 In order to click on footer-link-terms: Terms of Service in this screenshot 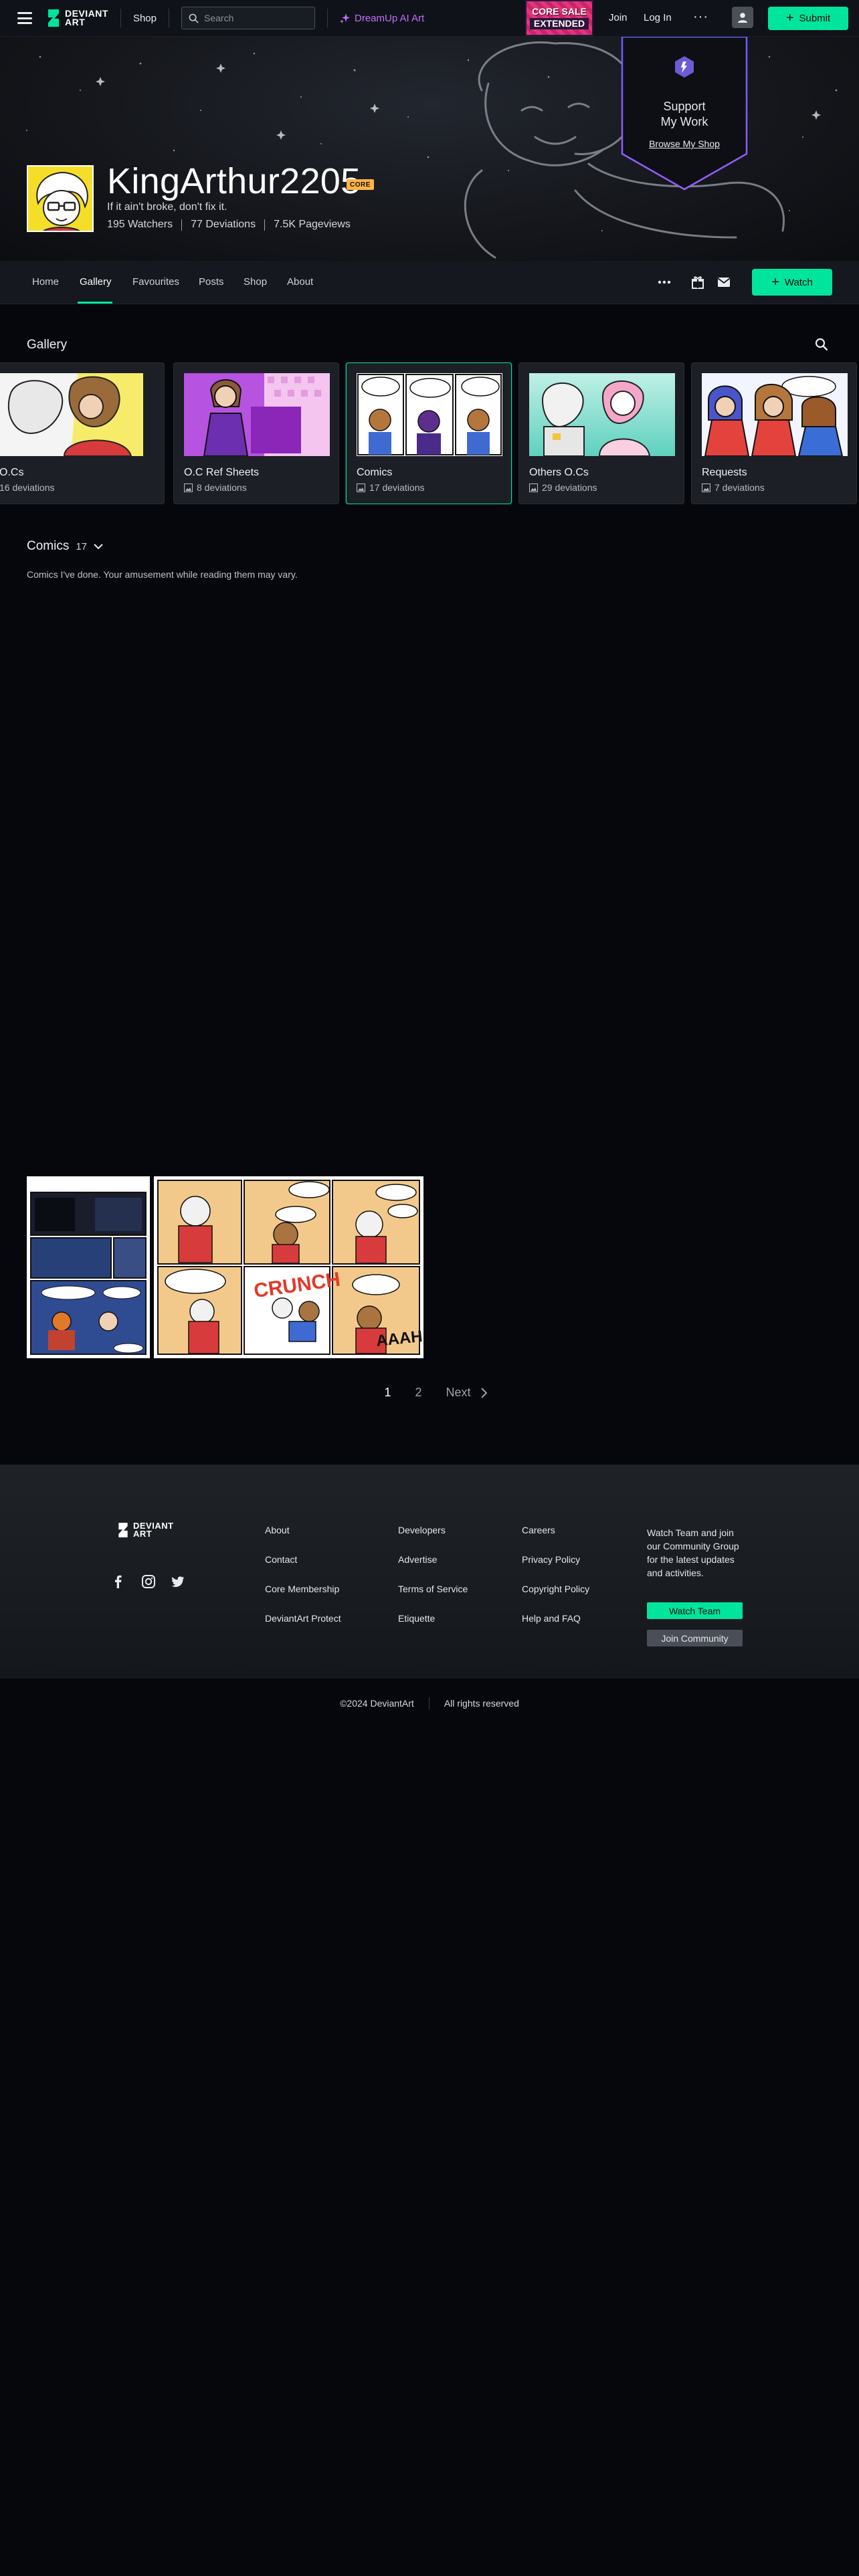, I will do `click(433, 1589)`.